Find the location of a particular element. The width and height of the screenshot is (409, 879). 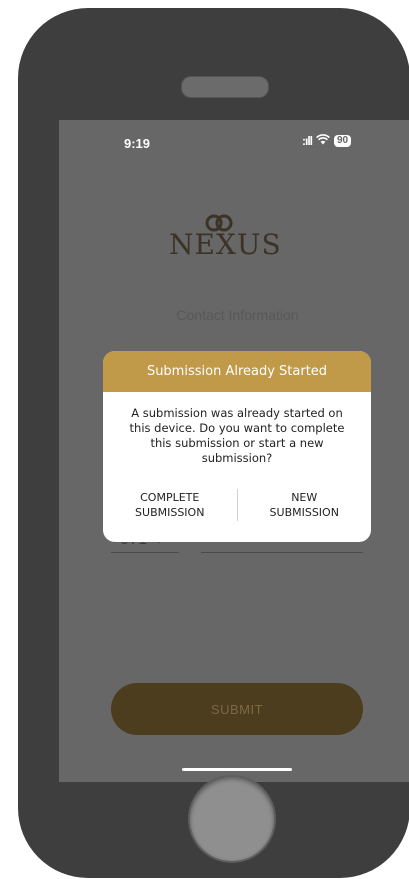

battery-icon: 90 is located at coordinates (343, 141).